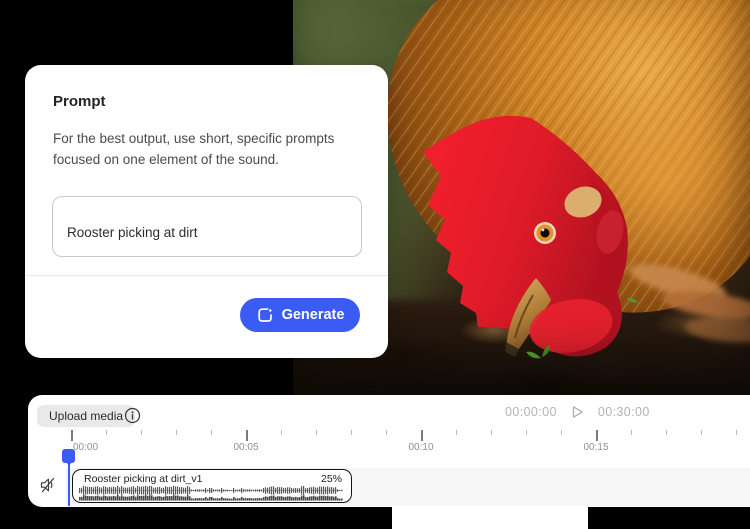 This screenshot has height=529, width=750. What do you see at coordinates (143, 479) in the screenshot?
I see `clip-name: Rooster picking at dirt_v1` at bounding box center [143, 479].